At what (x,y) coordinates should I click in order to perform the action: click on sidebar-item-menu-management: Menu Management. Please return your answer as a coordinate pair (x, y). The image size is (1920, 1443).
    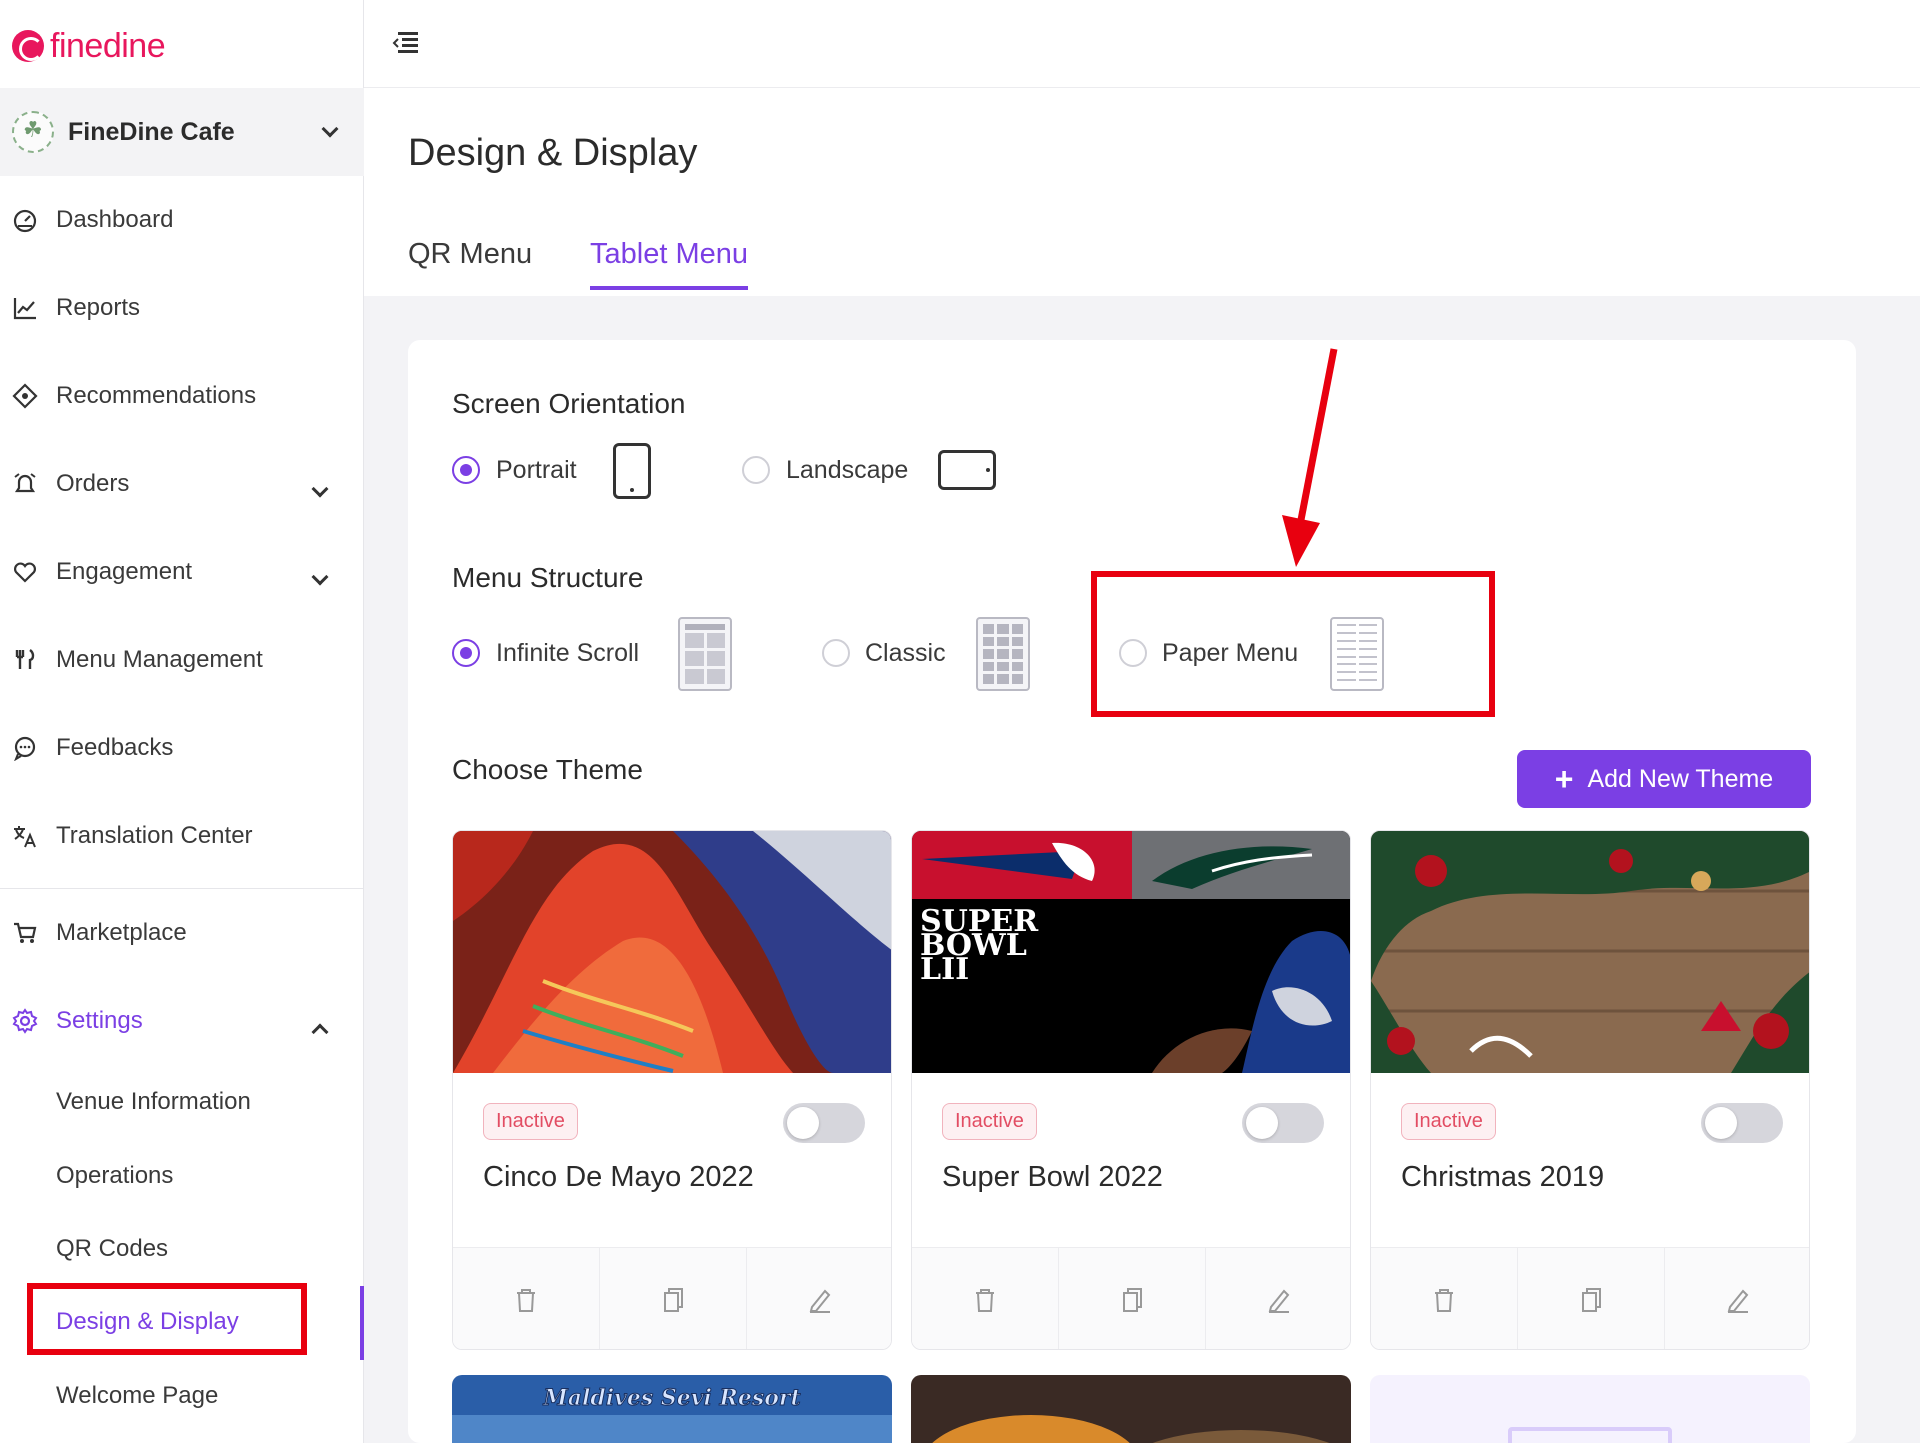
    Looking at the image, I should click on (182, 660).